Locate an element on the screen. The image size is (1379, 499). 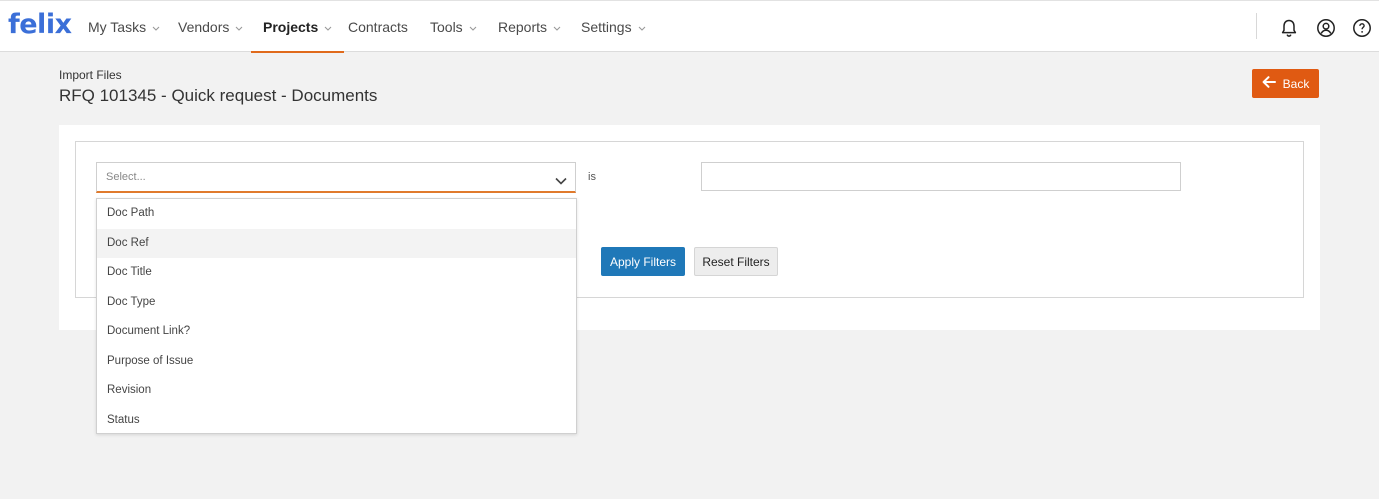
nav-item-label: Contracts is located at coordinates (378, 27).